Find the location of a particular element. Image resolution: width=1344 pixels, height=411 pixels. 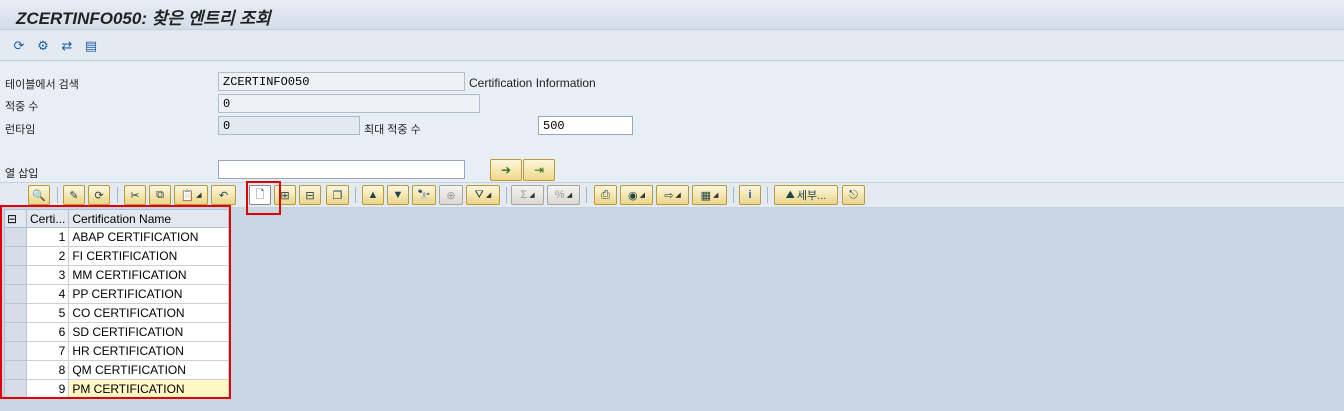

cell-id: 7 is located at coordinates (47, 351).